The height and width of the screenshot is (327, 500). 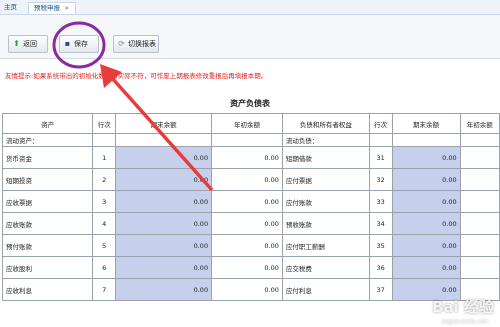 I want to click on annotation-arrow-shaft, so click(x=162, y=134).